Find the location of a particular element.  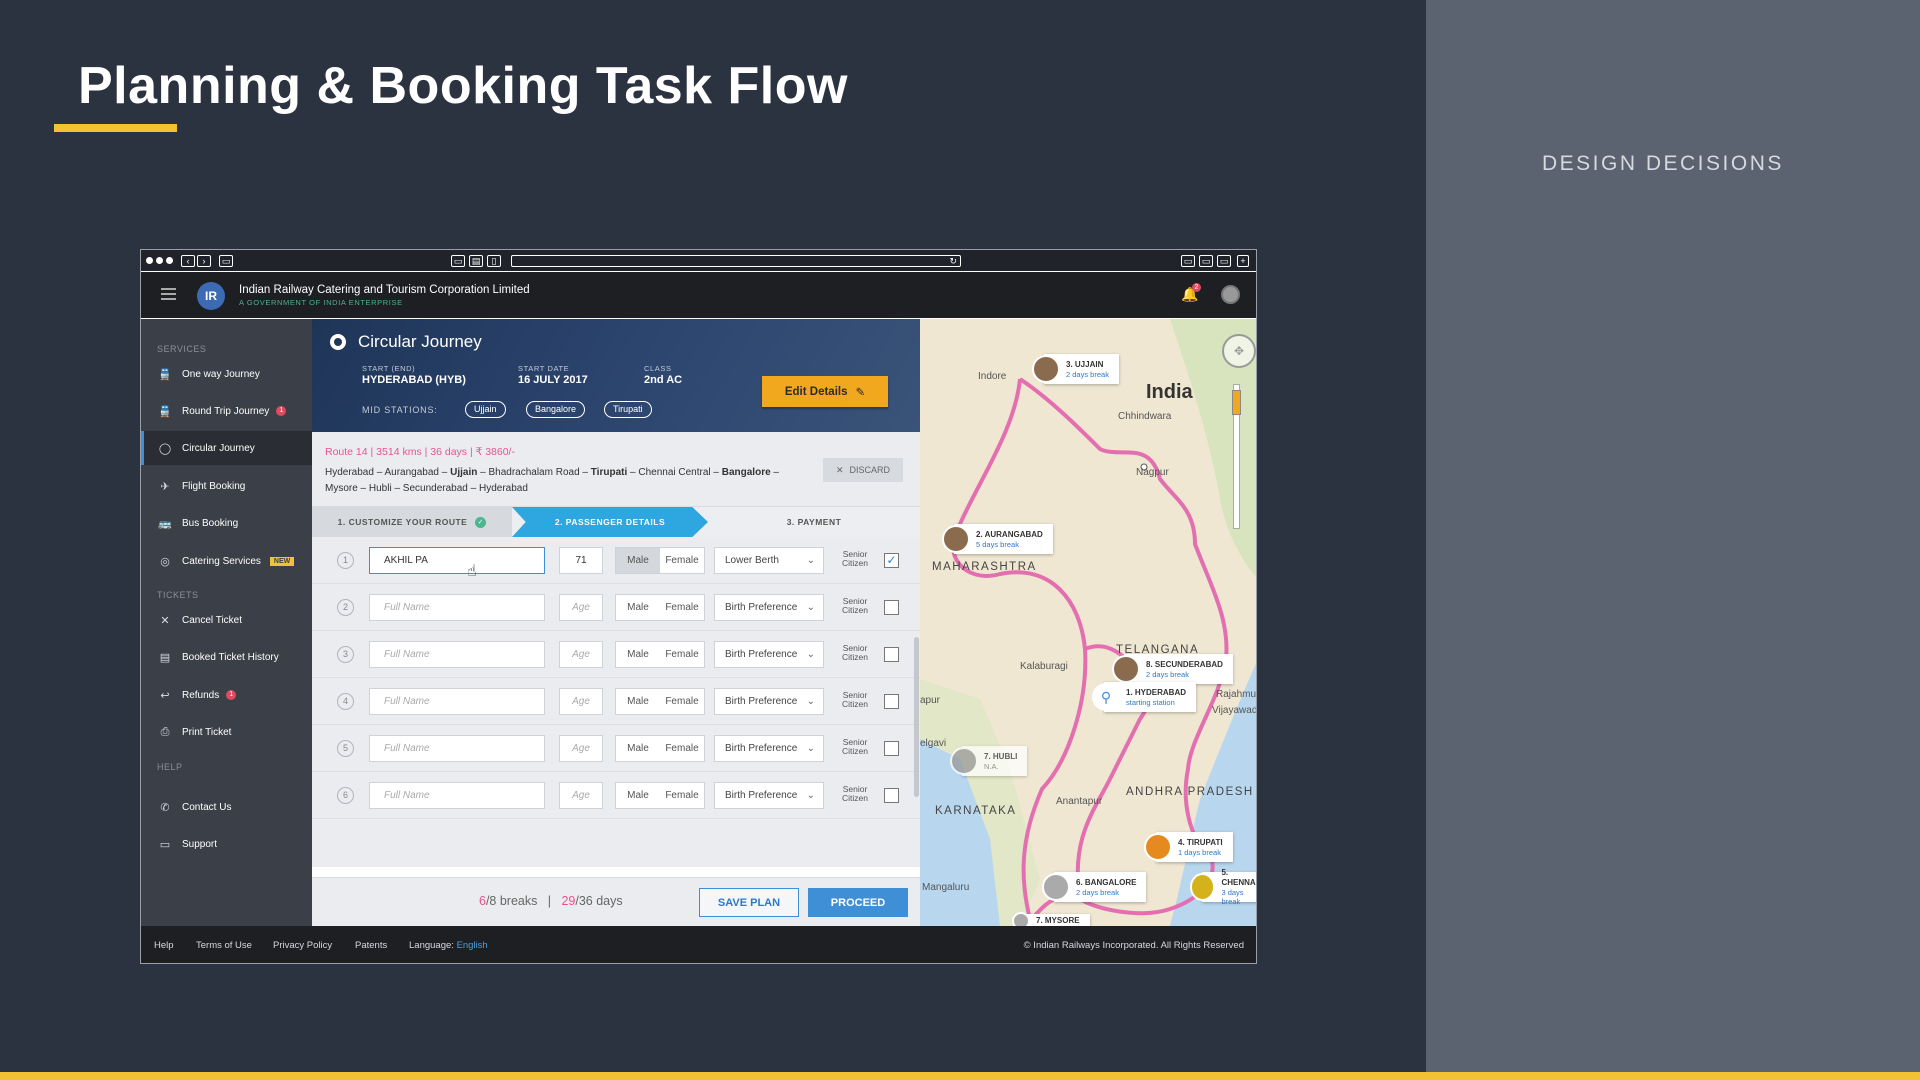

hamburger-menu-icon is located at coordinates (168, 295).